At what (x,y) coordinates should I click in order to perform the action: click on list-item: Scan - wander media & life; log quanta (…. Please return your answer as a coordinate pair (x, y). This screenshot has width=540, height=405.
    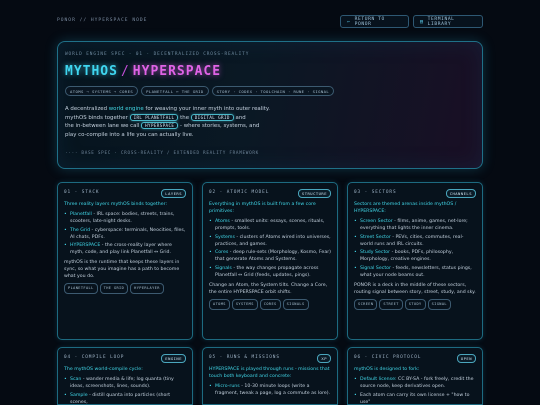
    Looking at the image, I should click on (125, 383).